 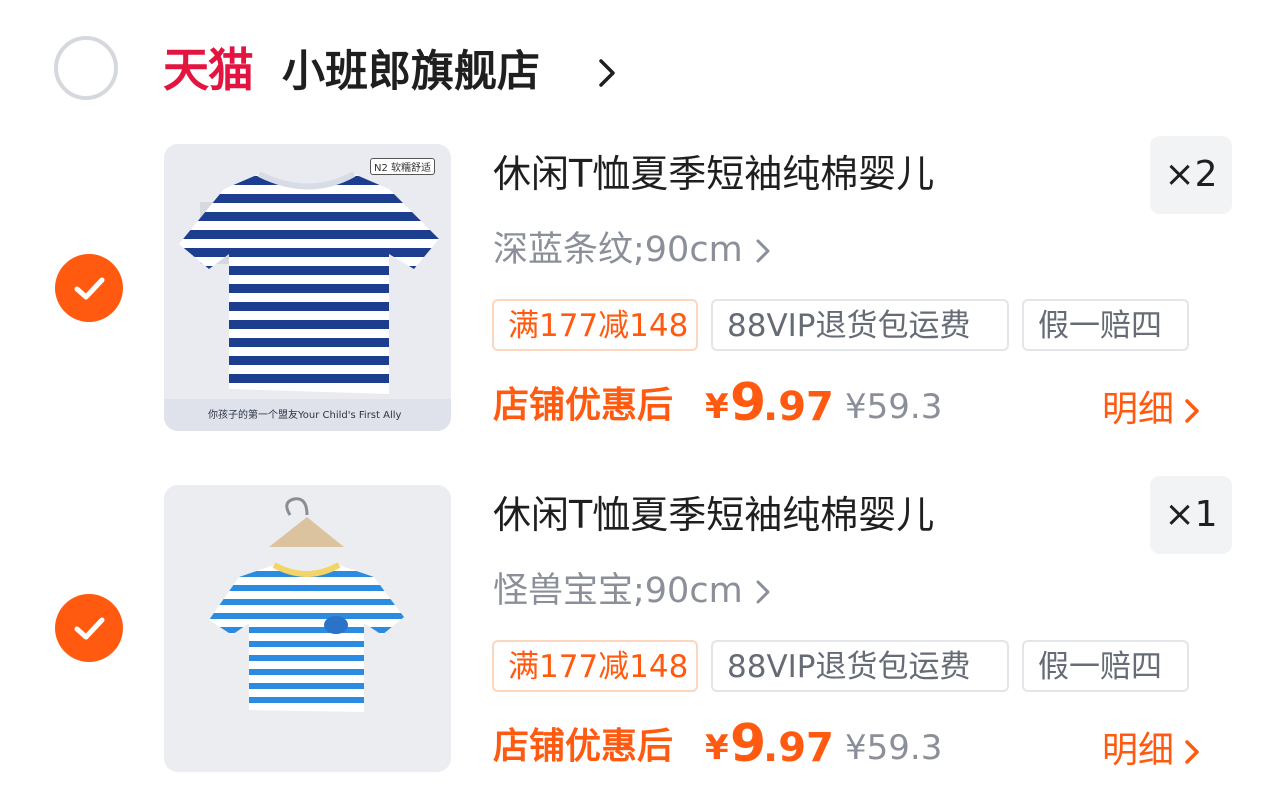 I want to click on quantity-selector: ×1, so click(x=1191, y=515).